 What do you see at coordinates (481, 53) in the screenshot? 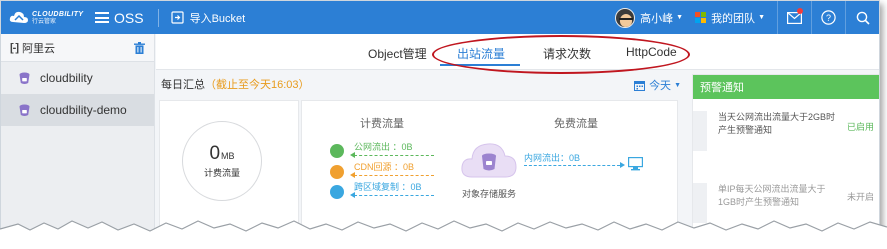
I see `tab-outbound-traffic: 出站流量` at bounding box center [481, 53].